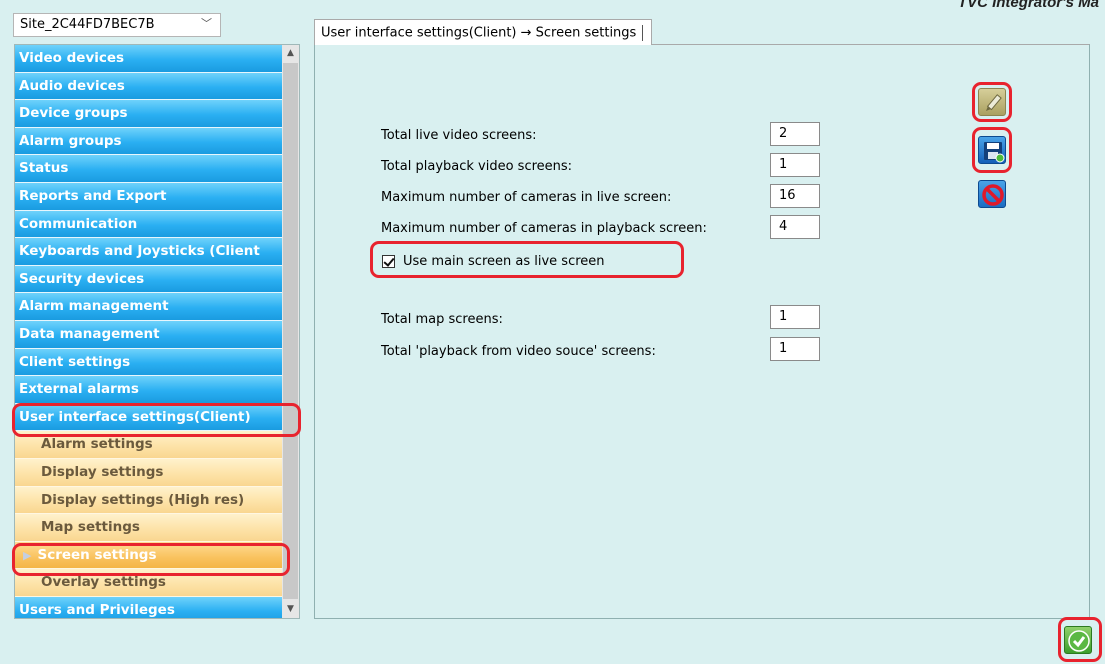  I want to click on no-entry-icon, so click(993, 195).